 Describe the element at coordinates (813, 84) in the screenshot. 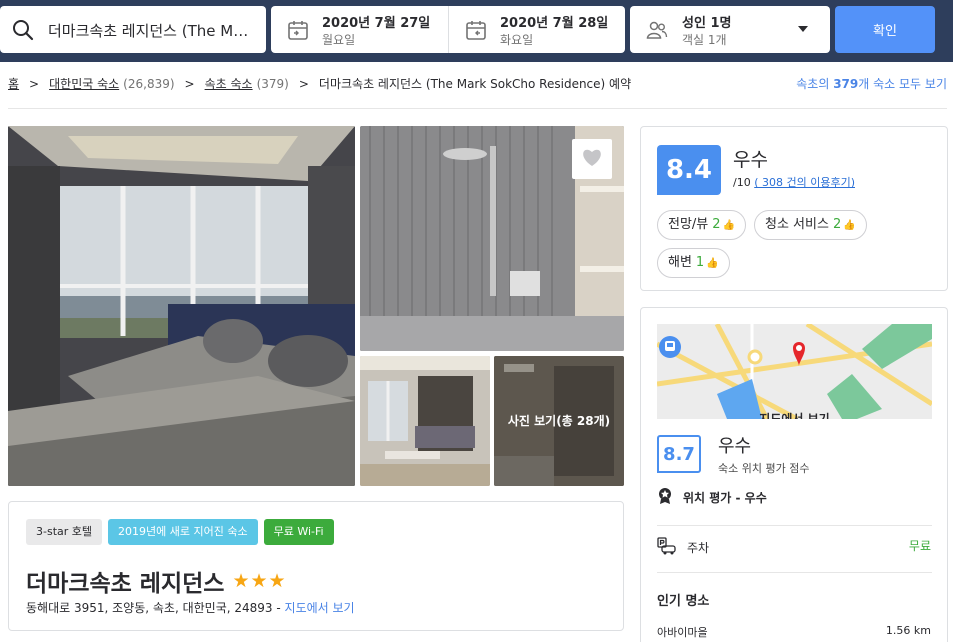

I see `view-all-prefix: 속초의` at that location.